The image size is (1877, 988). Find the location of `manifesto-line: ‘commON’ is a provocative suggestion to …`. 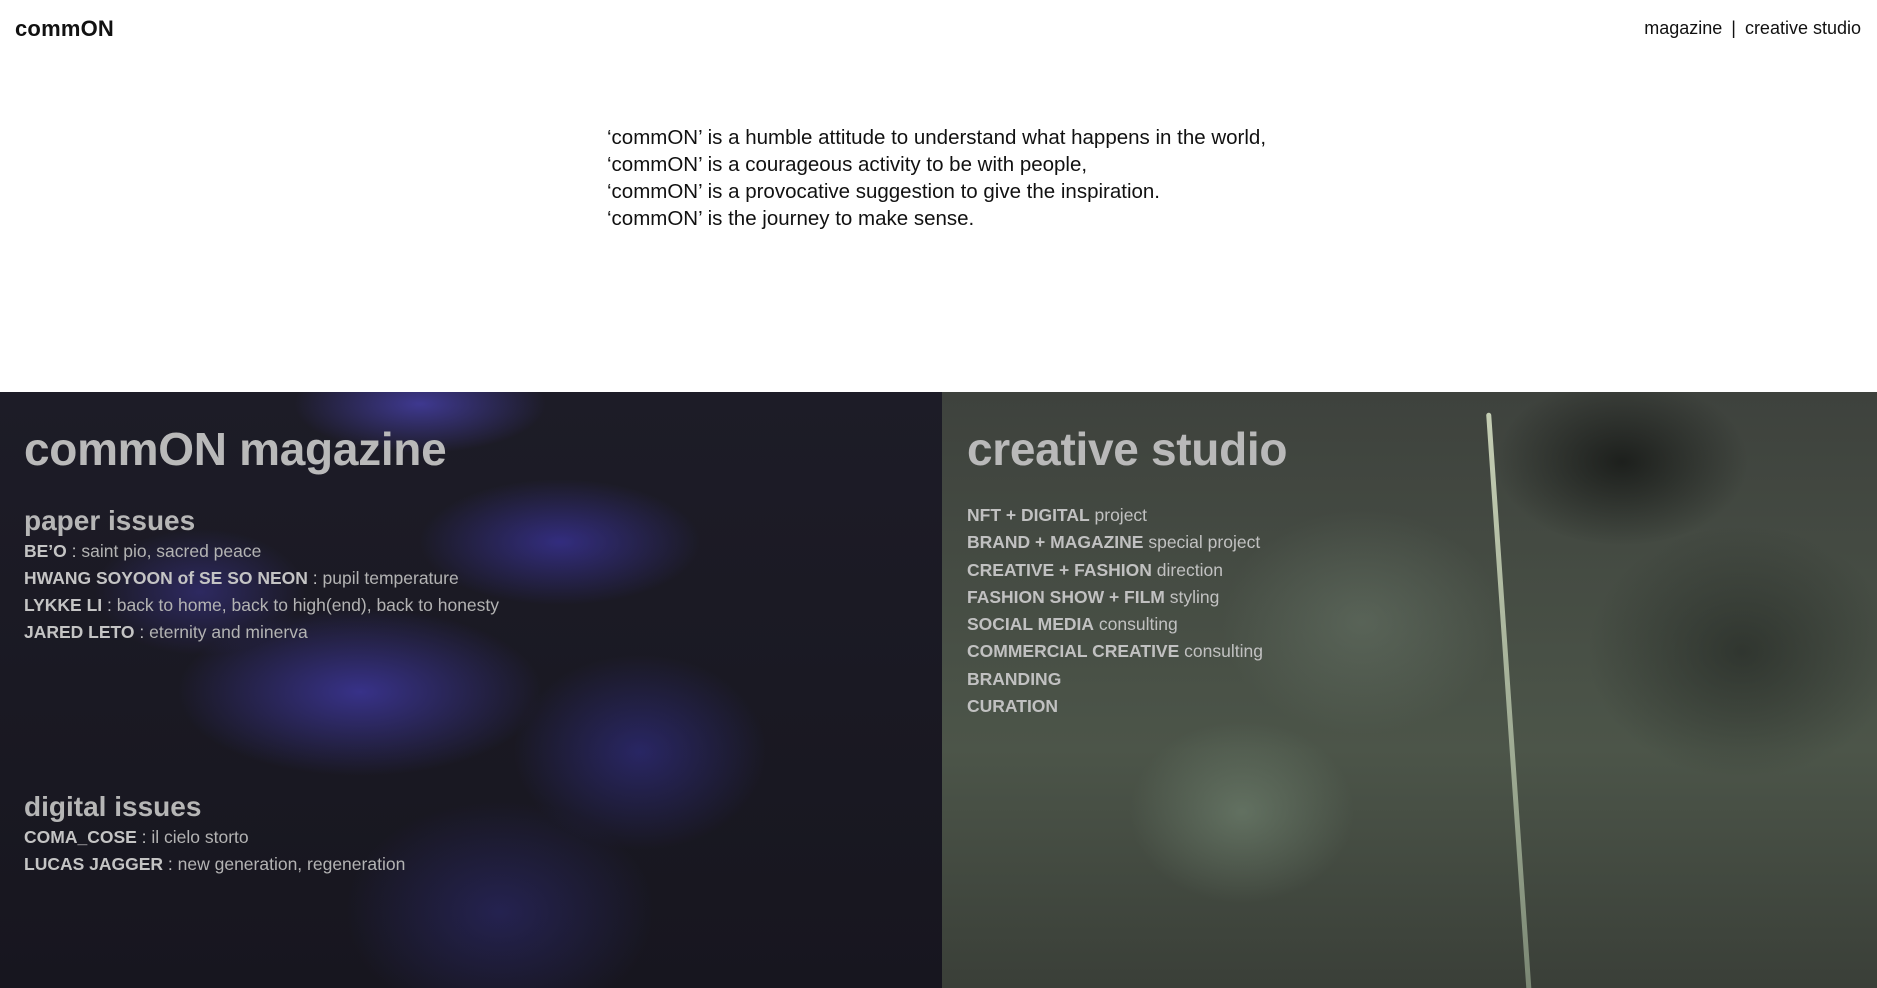

manifesto-line: ‘commON’ is a provocative suggestion to … is located at coordinates (883, 191).